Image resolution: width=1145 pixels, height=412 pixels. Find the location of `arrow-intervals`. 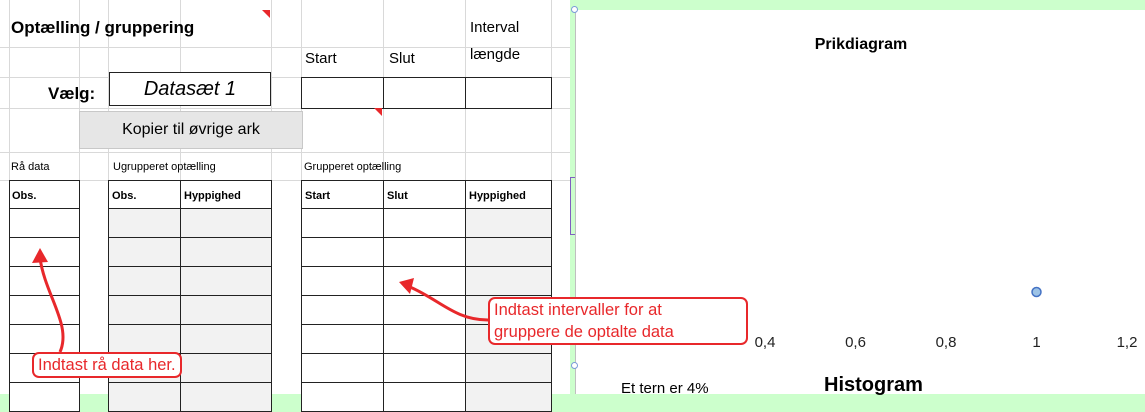

arrow-intervals is located at coordinates (449, 303).